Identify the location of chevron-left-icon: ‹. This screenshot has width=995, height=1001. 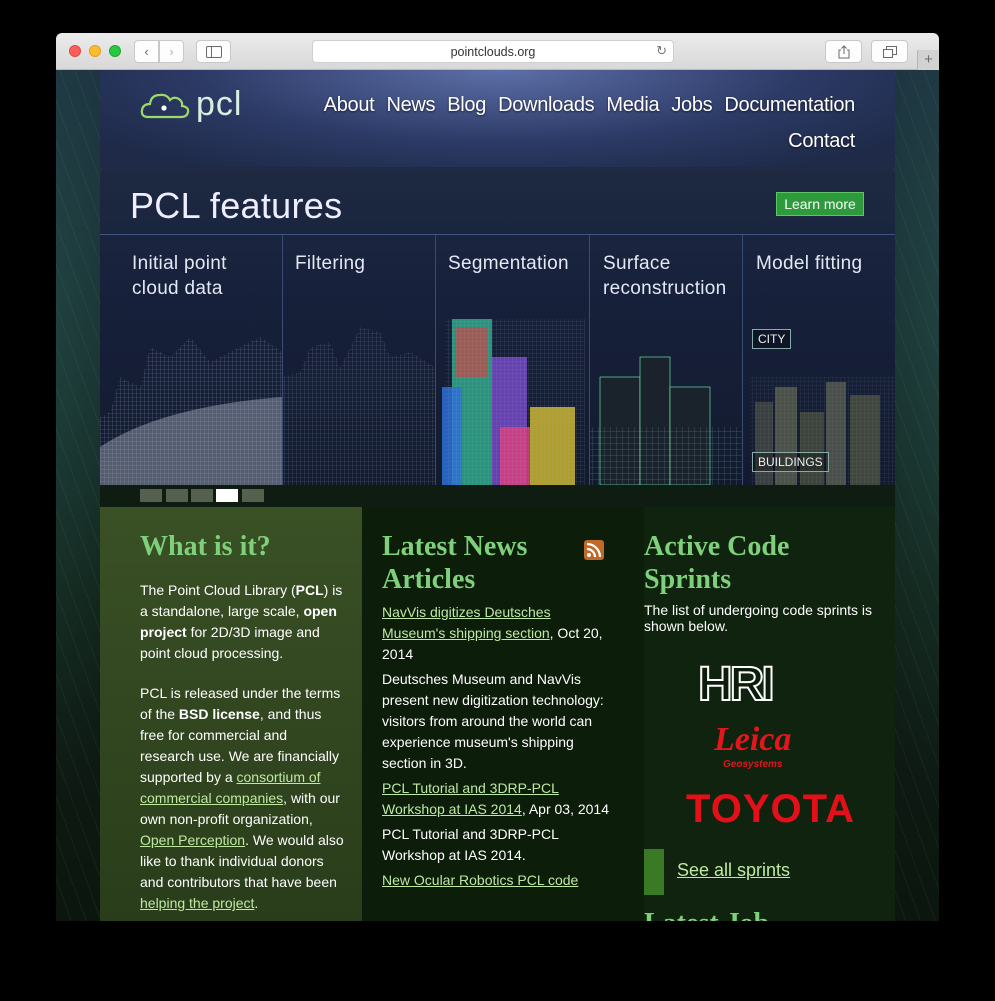
(146, 51).